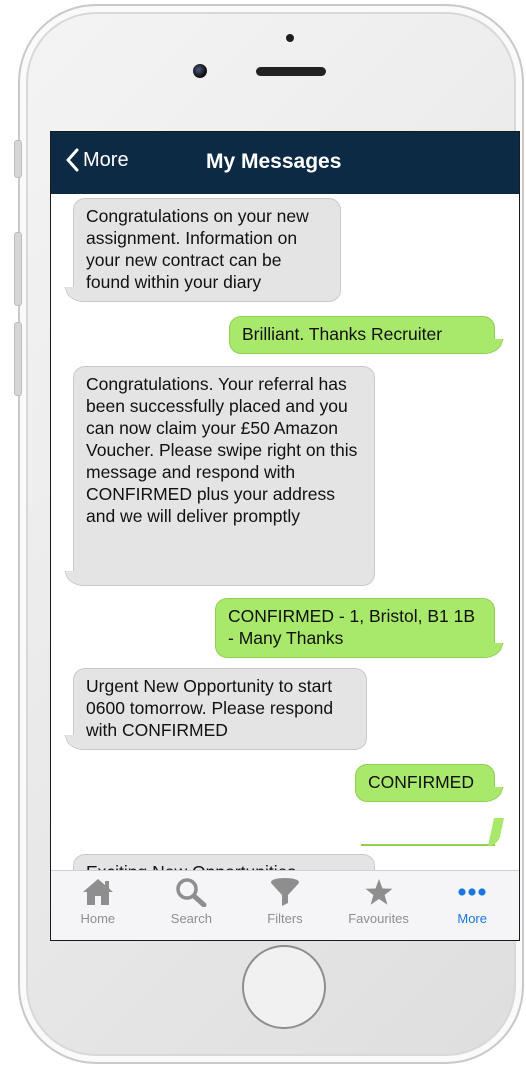 This screenshot has height=1066, width=526. What do you see at coordinates (98, 905) in the screenshot?
I see `tab-home: Home` at bounding box center [98, 905].